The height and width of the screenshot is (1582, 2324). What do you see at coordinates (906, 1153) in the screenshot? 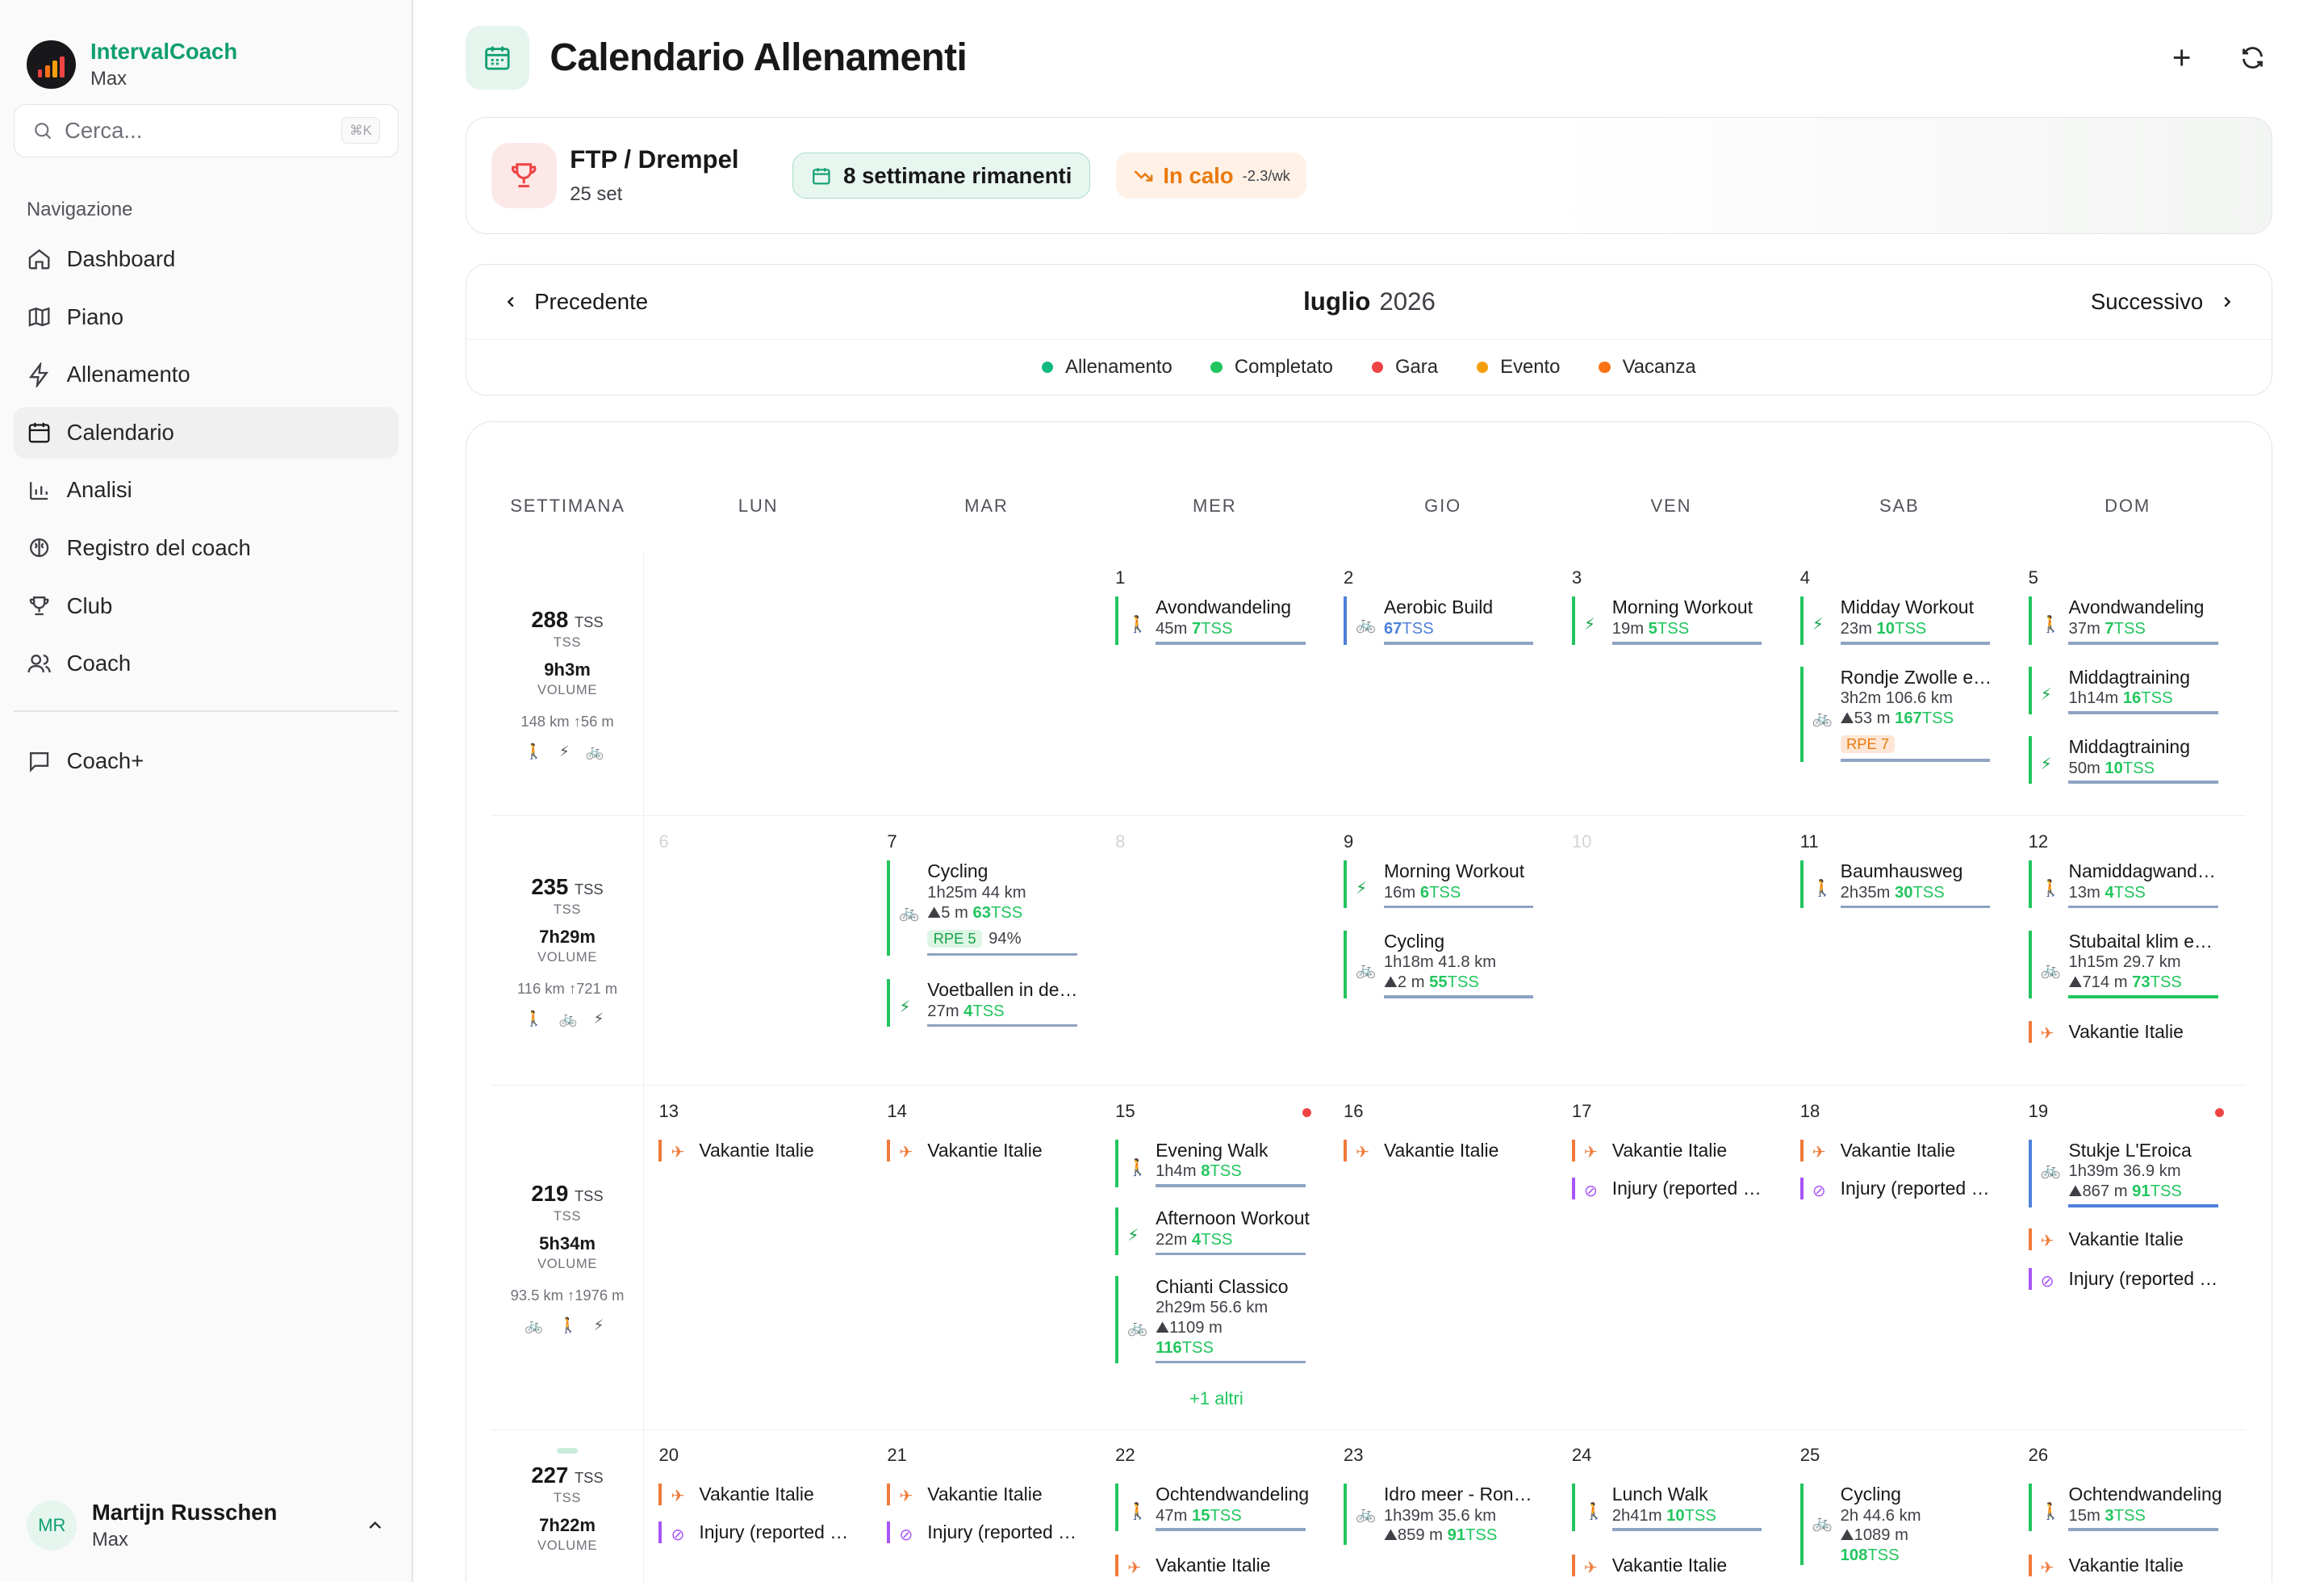
I see `plane-icon: ✈` at bounding box center [906, 1153].